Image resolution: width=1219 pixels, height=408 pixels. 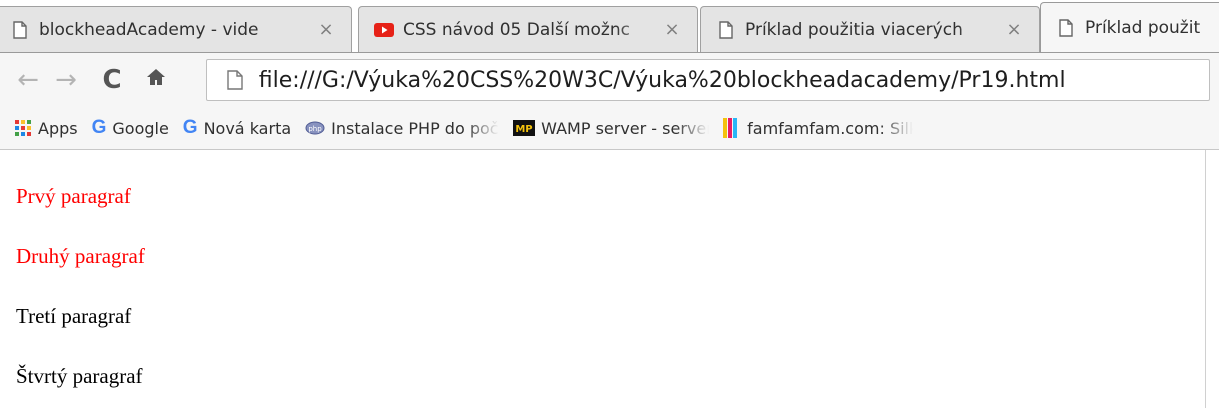 I want to click on home-icon, so click(x=156, y=80).